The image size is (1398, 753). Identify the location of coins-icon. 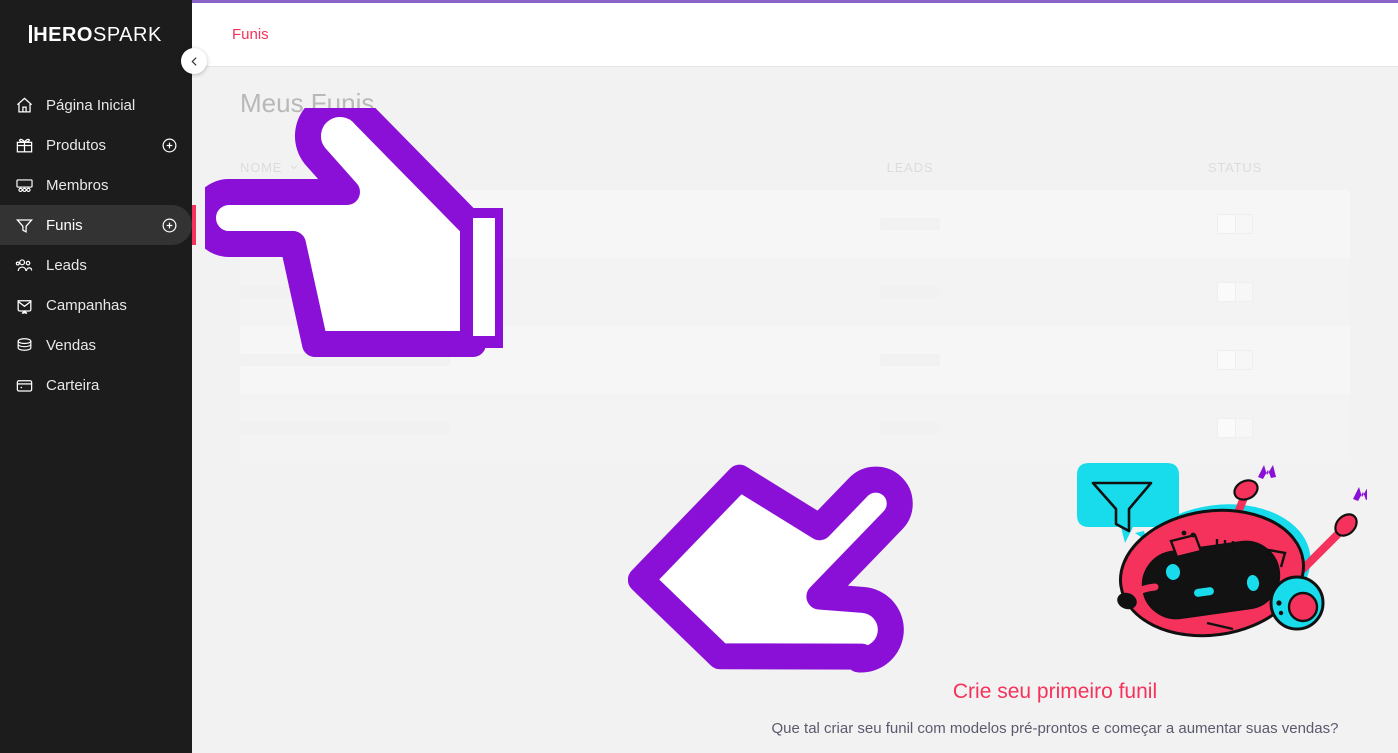
(24, 345).